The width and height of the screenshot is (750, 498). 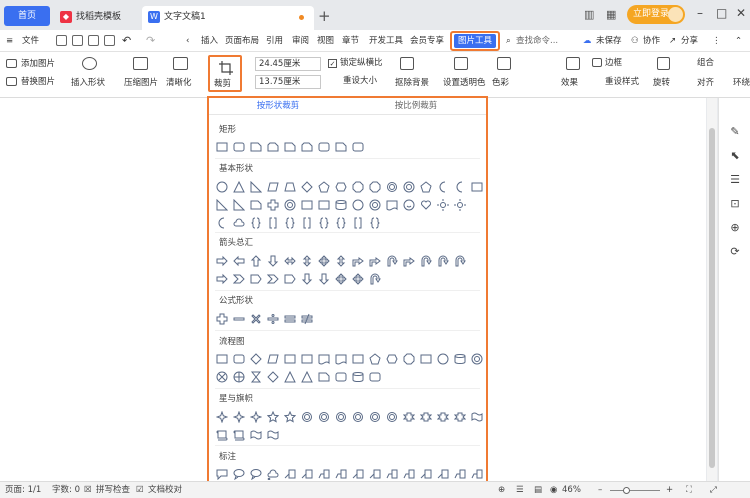 I want to click on web-view-icon: ⊕, so click(x=501, y=490).